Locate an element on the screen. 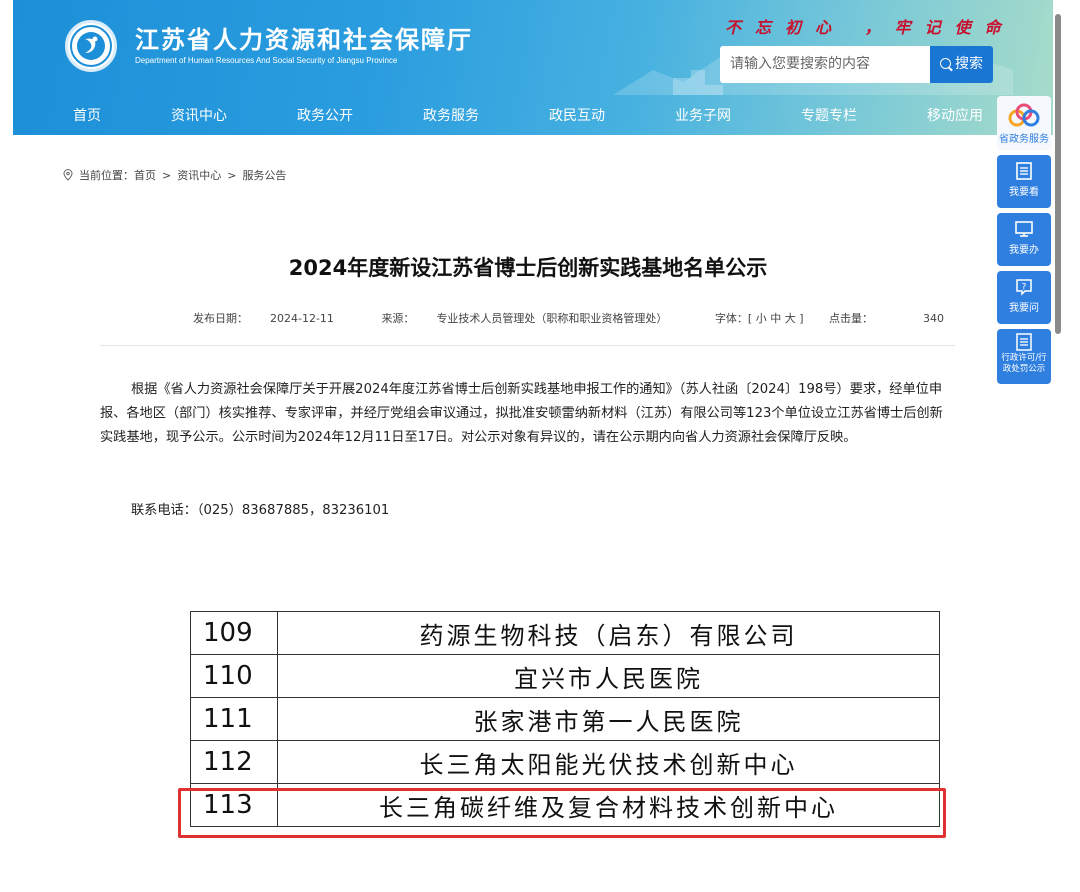 The width and height of the screenshot is (1080, 892). search-input is located at coordinates (825, 64).